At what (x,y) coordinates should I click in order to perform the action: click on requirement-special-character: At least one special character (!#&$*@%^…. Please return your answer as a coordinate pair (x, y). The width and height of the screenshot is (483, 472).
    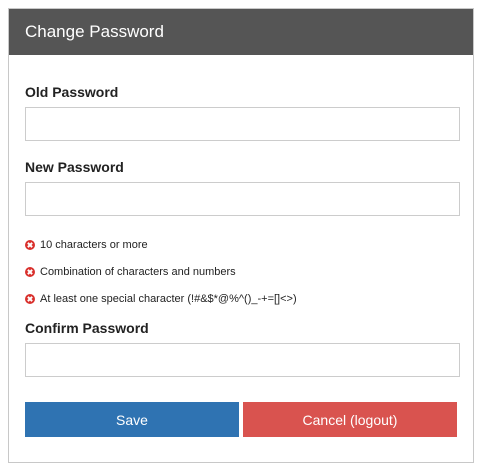
    Looking at the image, I should click on (161, 299).